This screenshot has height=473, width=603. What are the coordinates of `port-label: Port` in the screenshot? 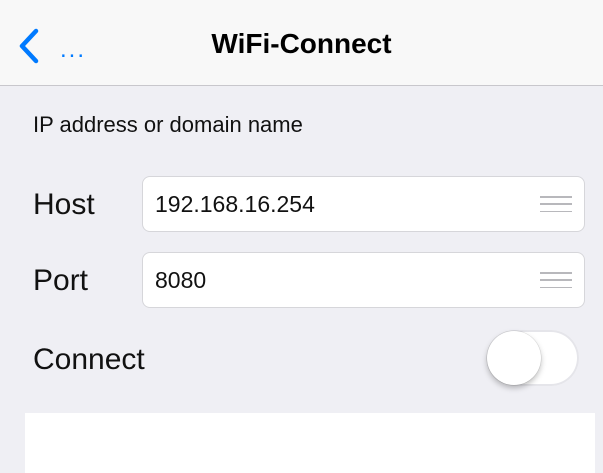 It's located at (61, 280).